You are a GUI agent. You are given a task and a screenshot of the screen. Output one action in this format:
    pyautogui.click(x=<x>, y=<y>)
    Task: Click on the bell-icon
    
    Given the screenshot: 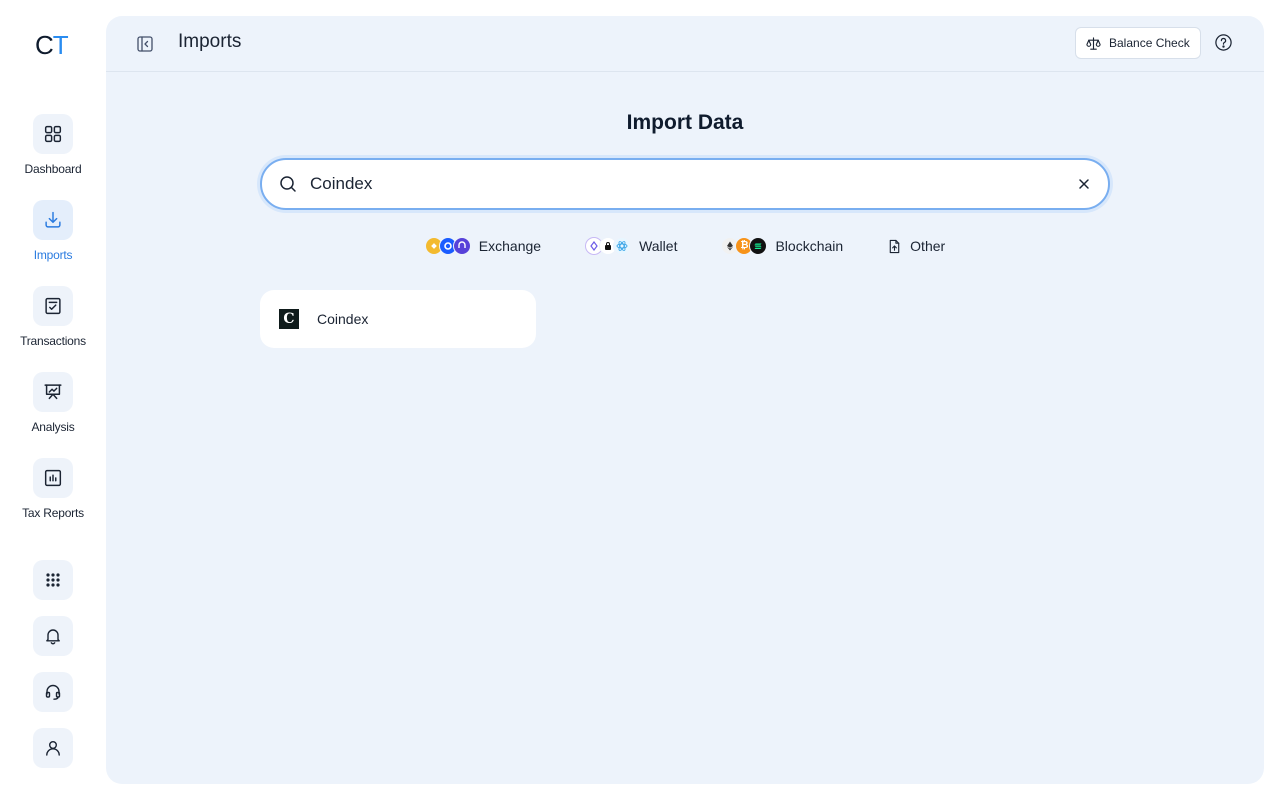 What is the action you would take?
    pyautogui.click(x=53, y=637)
    